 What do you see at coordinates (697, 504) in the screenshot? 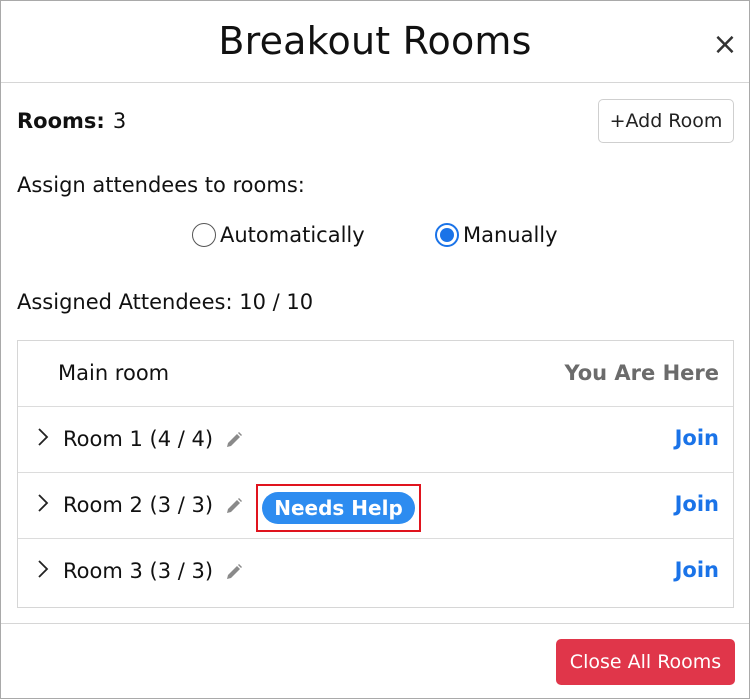
I see `join-room-2-link: Join` at bounding box center [697, 504].